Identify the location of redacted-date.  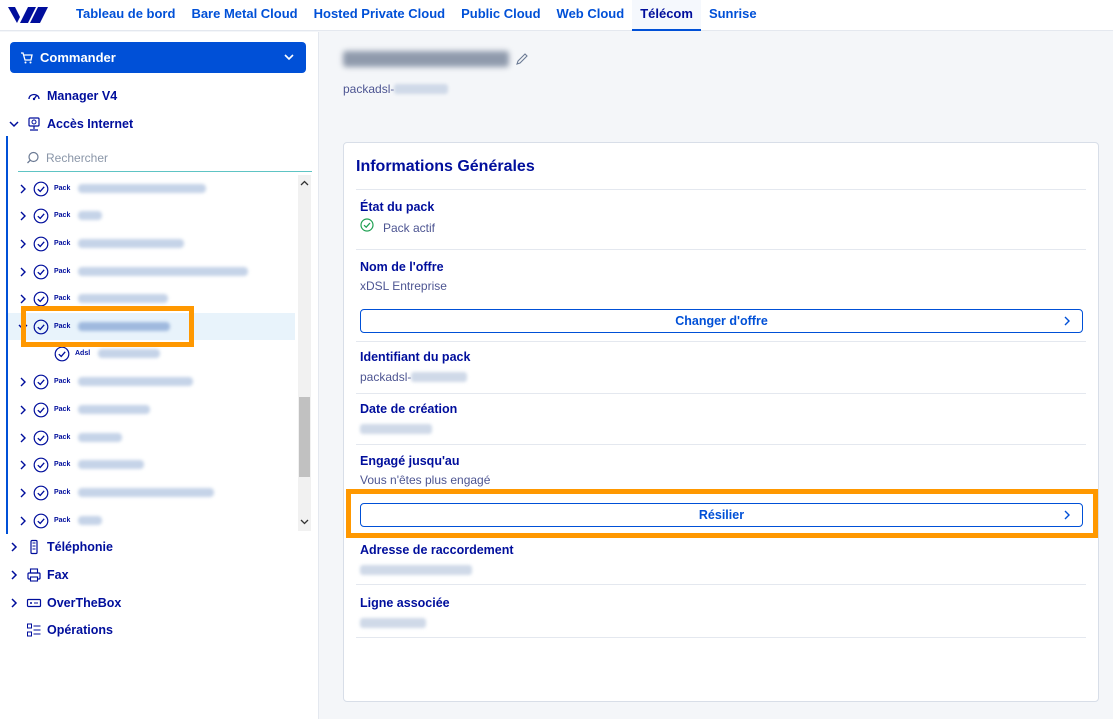
(396, 429).